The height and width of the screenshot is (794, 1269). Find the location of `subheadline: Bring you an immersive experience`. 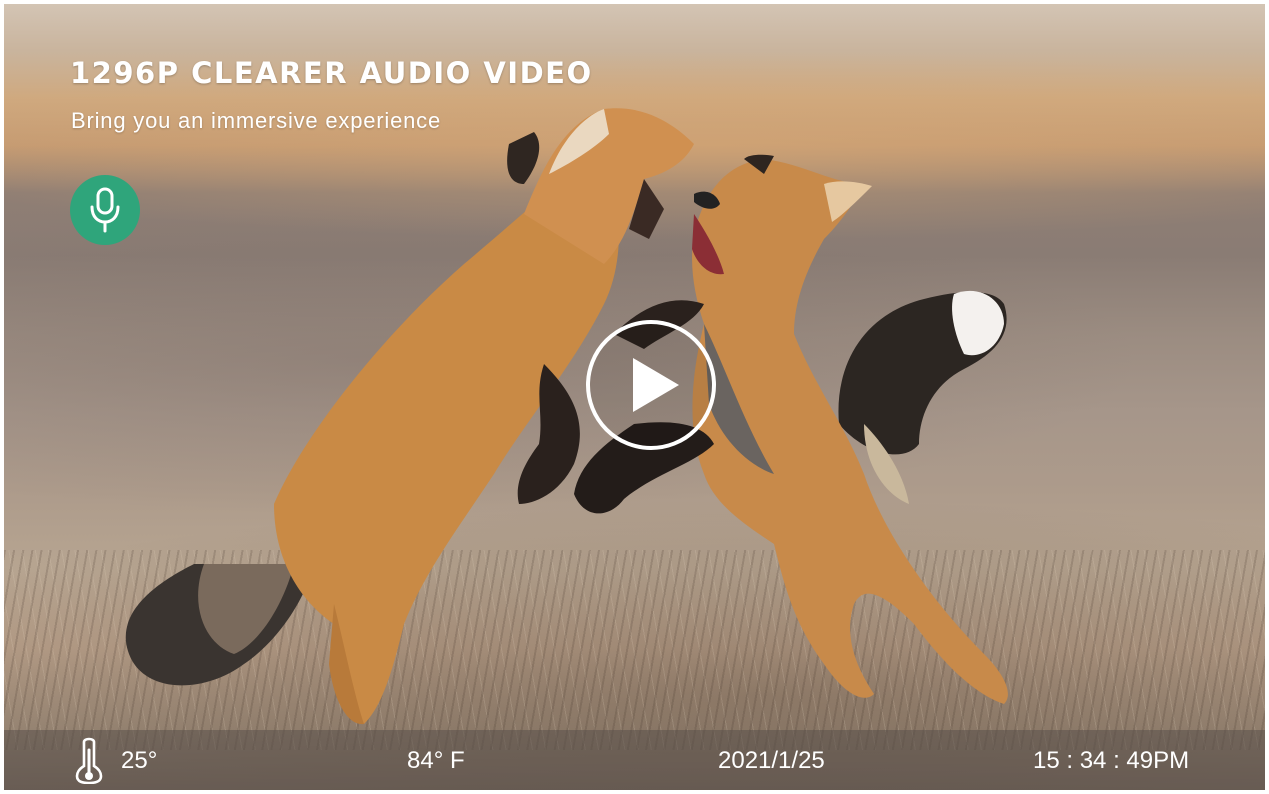

subheadline: Bring you an immersive experience is located at coordinates (256, 120).